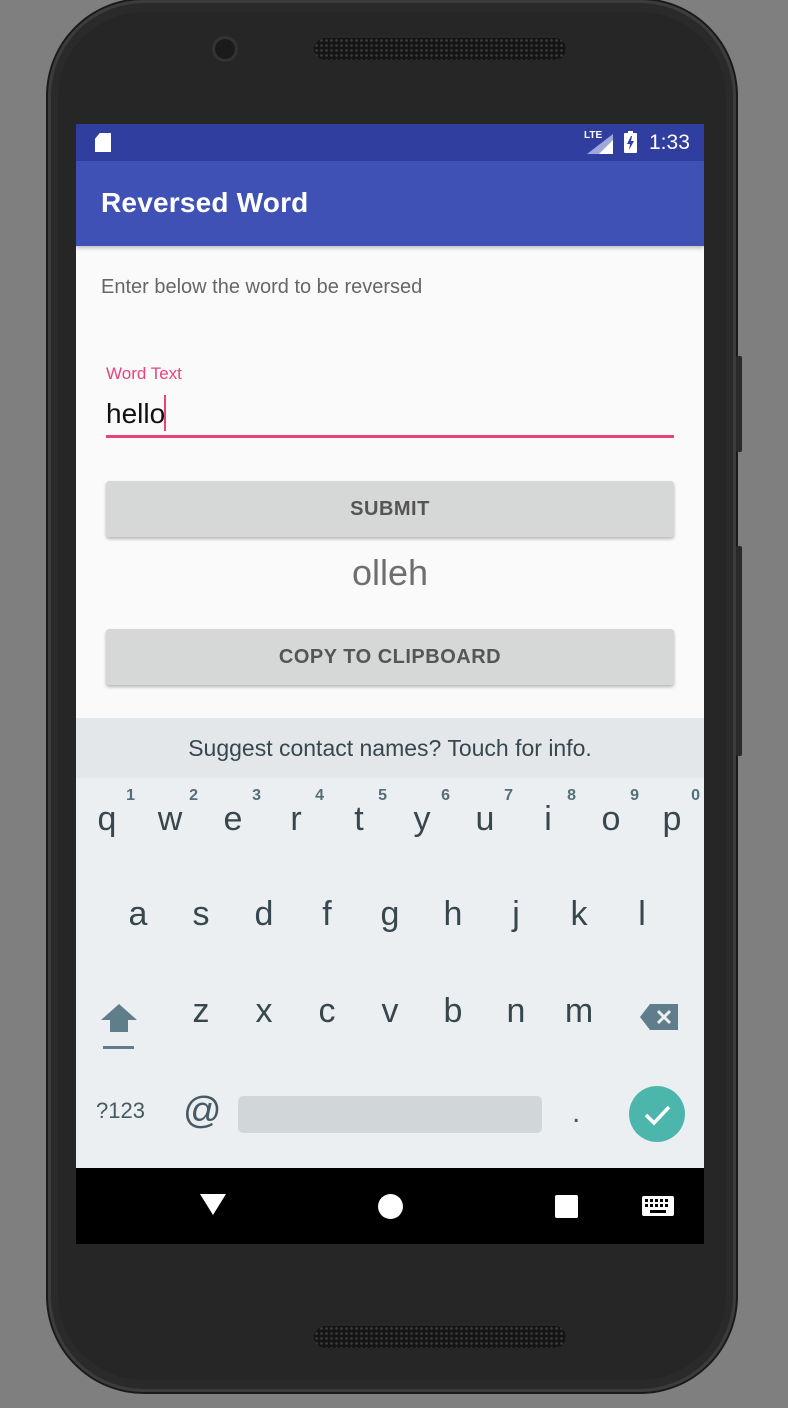 The width and height of the screenshot is (788, 1408). What do you see at coordinates (390, 572) in the screenshot?
I see `reversed-result: olleh` at bounding box center [390, 572].